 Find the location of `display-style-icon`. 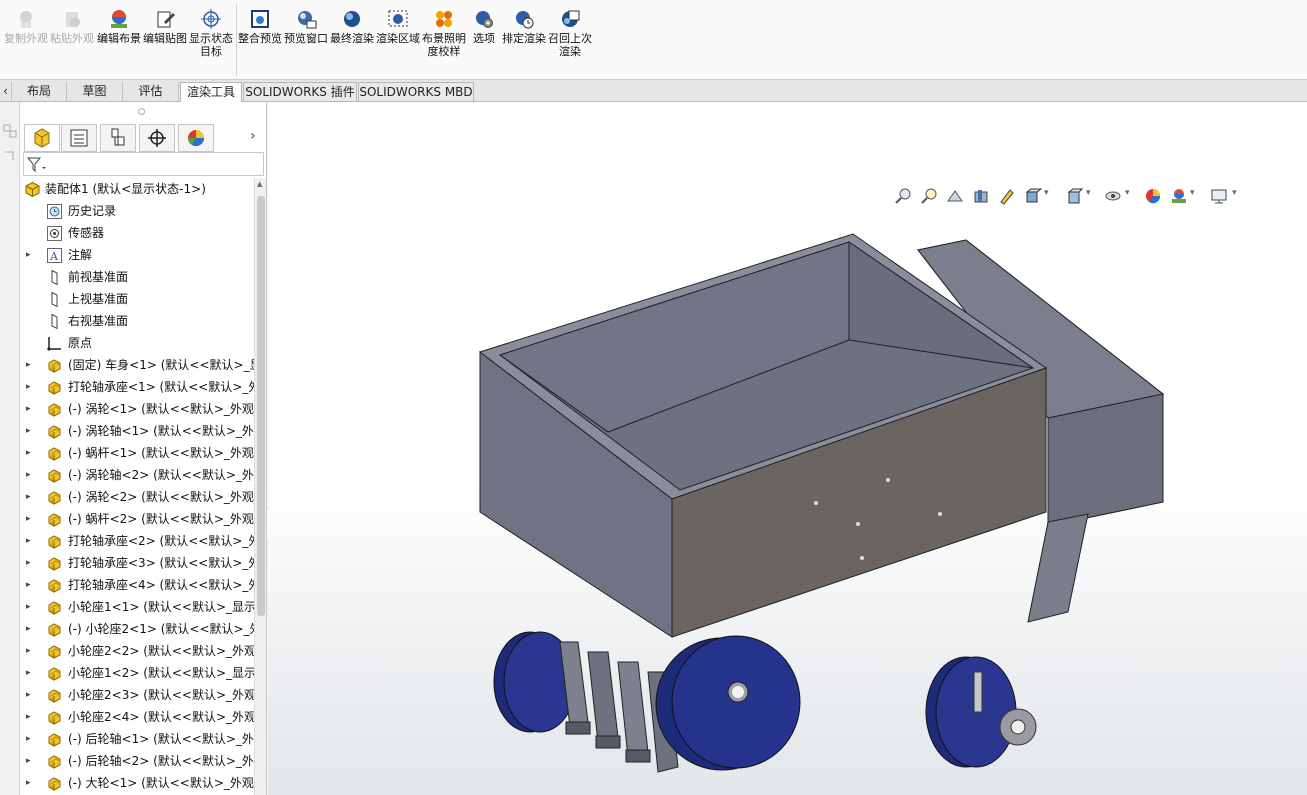

display-style-icon is located at coordinates (1075, 196).